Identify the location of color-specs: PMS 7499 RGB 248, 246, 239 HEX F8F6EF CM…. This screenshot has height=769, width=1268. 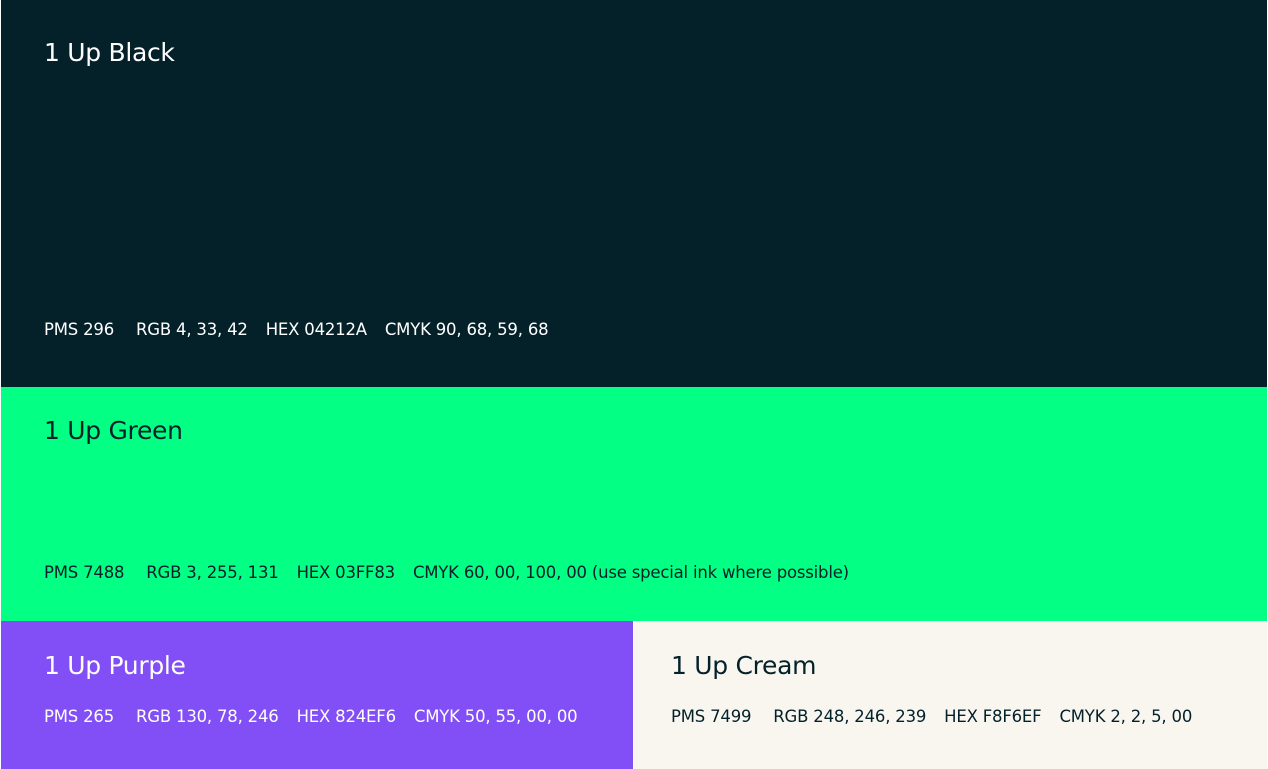
(940, 716).